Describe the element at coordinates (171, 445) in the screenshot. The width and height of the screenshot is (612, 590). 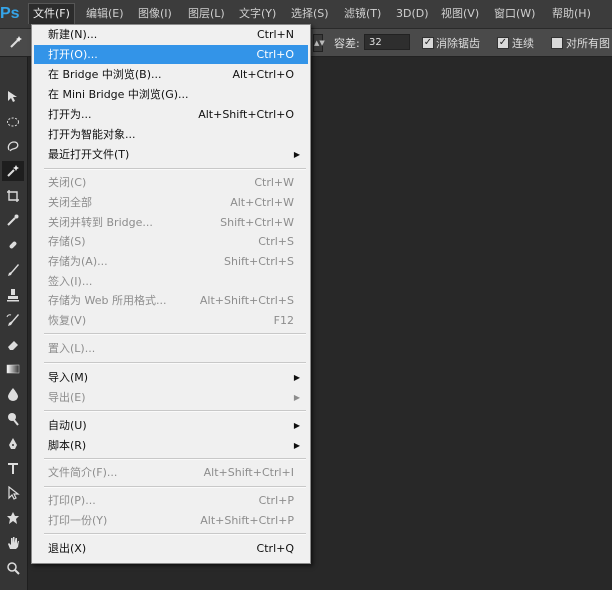
I see `menu-item-scripts: 脚本(R) ▶` at that location.